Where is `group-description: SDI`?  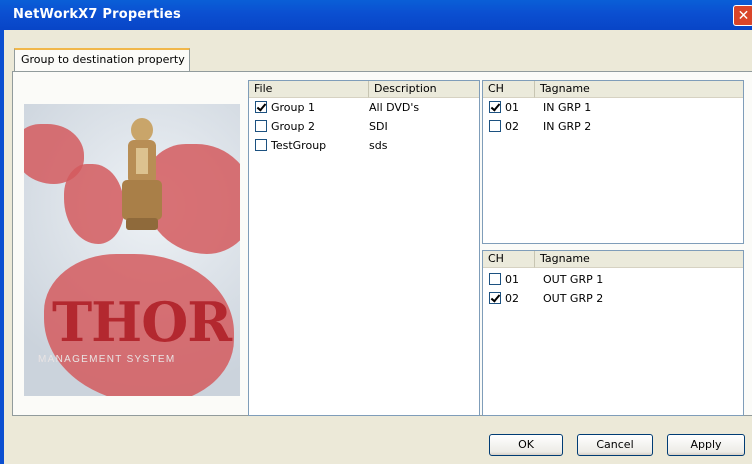
group-description: SDI is located at coordinates (378, 126).